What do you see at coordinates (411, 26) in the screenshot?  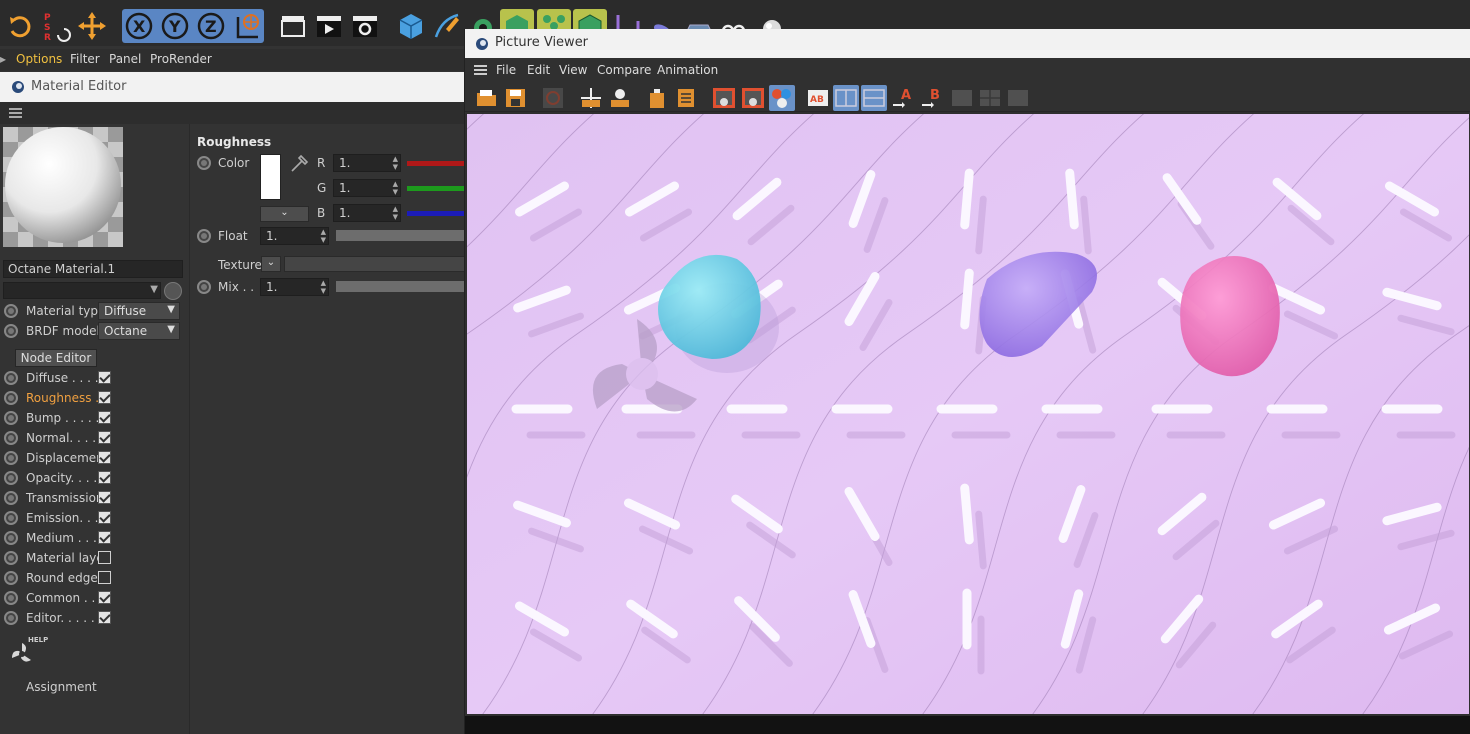 I see `cube-icon` at bounding box center [411, 26].